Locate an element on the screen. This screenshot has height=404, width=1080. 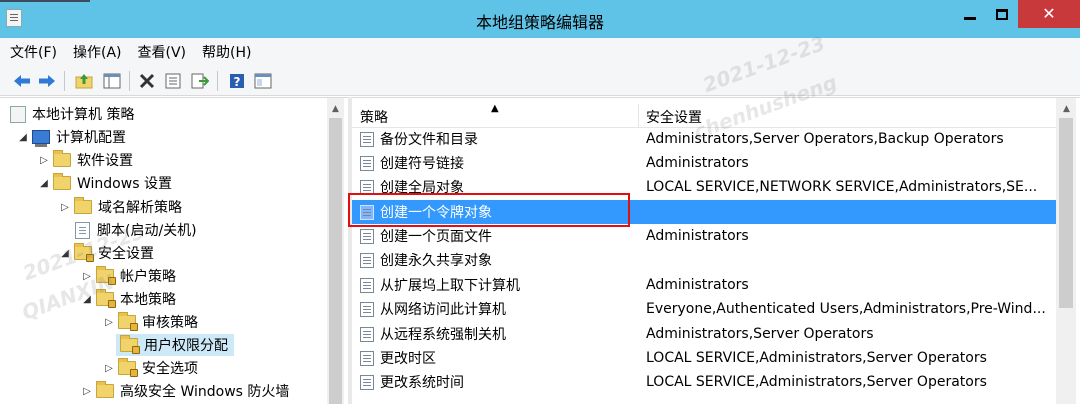
tree-item-label: 脚本(启动/关机) is located at coordinates (147, 231).